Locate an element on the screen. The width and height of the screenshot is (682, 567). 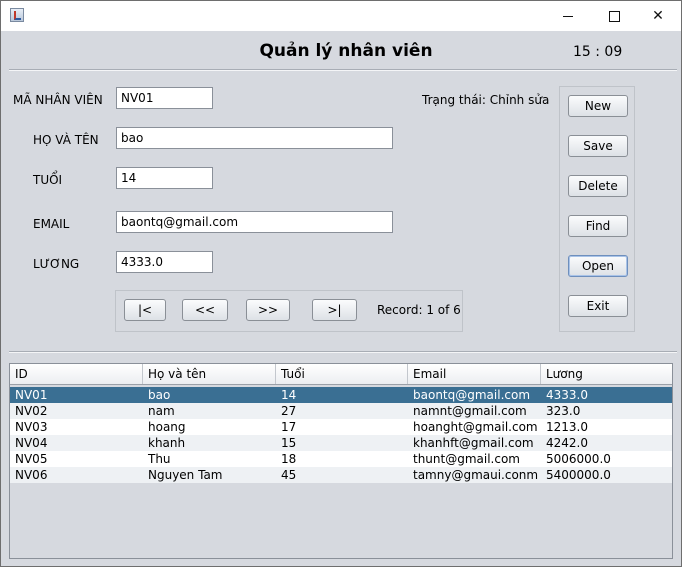
full-name-label: HỌ VÀ TÊN is located at coordinates (66, 140).